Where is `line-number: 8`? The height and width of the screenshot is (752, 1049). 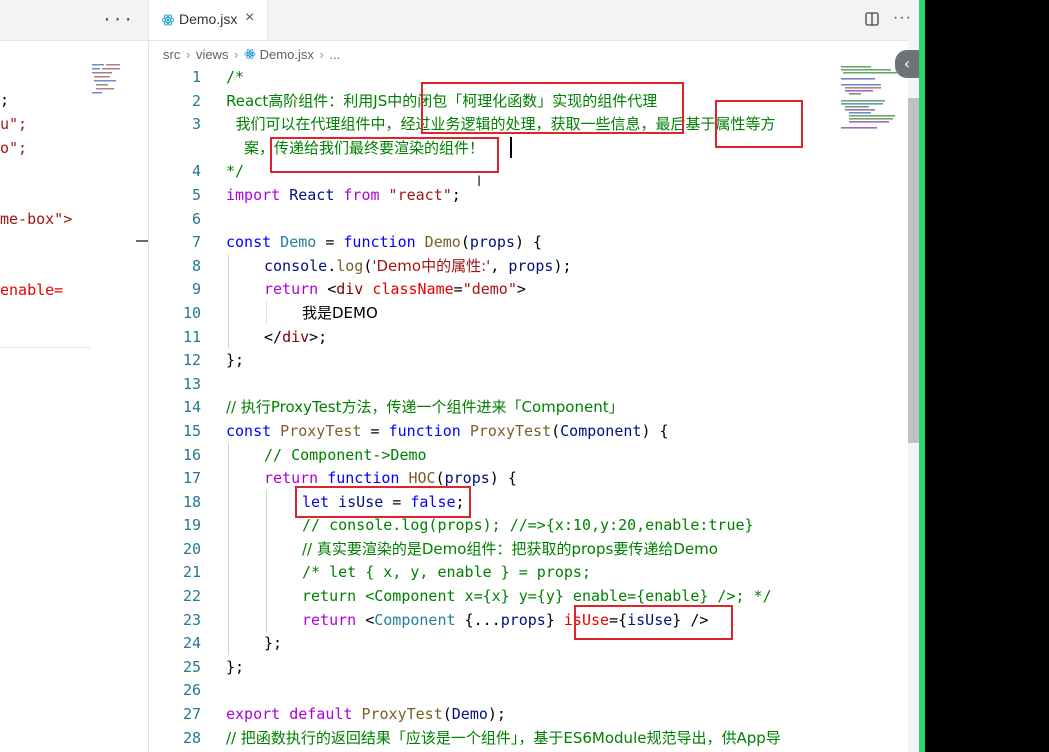
line-number: 8 is located at coordinates (196, 265).